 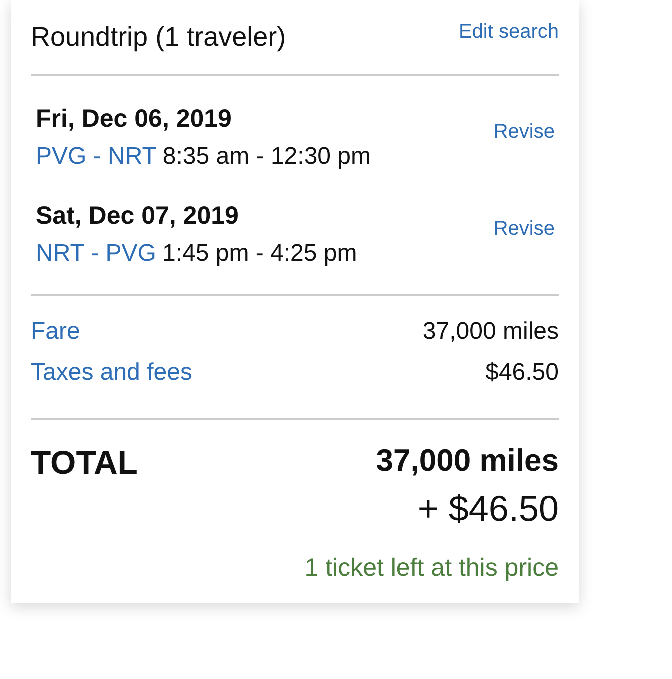 What do you see at coordinates (490, 332) in the screenshot?
I see `price-value: 37,000 miles` at bounding box center [490, 332].